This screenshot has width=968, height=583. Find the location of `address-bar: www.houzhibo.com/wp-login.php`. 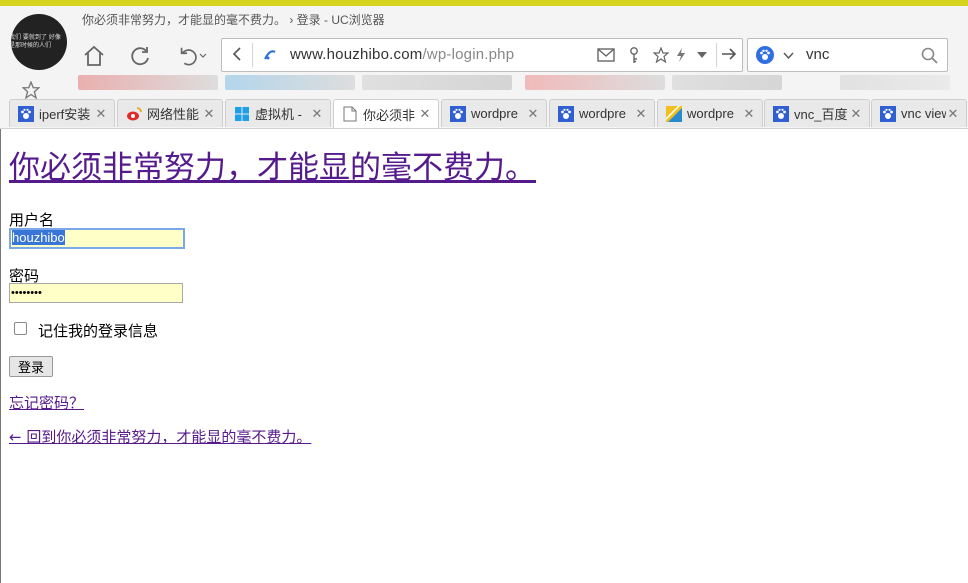

address-bar: www.houzhibo.com/wp-login.php is located at coordinates (482, 55).